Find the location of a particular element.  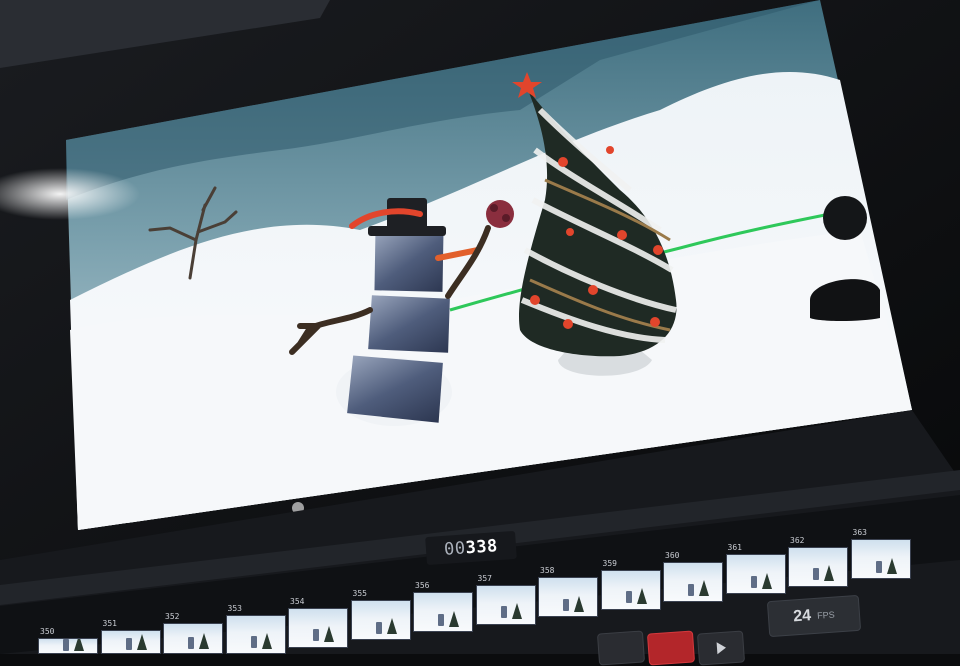

rig-clamp is located at coordinates (845, 218).